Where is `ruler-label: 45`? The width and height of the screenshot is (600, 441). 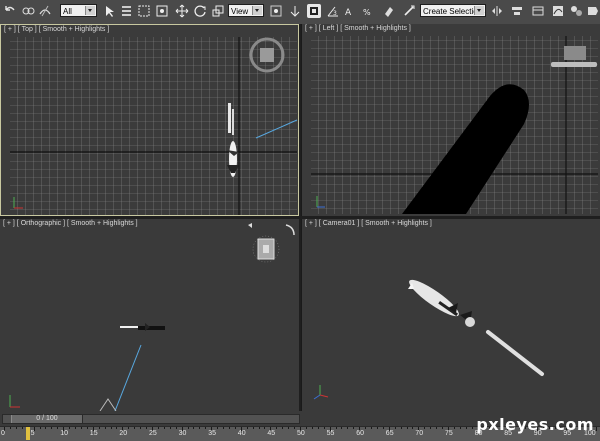
ruler-label: 45 is located at coordinates (271, 433).